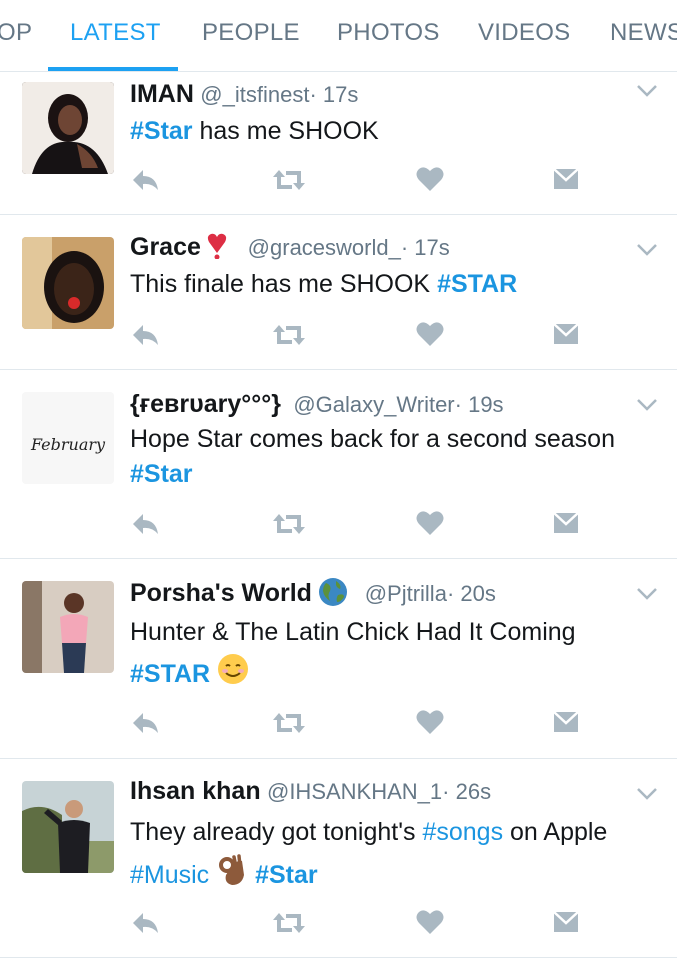  What do you see at coordinates (643, 33) in the screenshot?
I see `tab-news: NEWS` at bounding box center [643, 33].